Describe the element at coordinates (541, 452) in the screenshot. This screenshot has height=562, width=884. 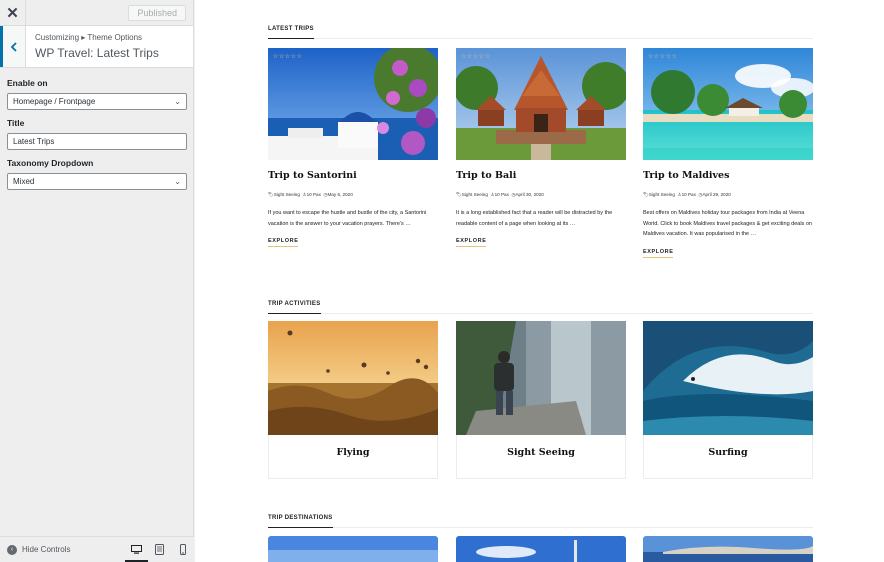
I see `activity-label: Sight Seeing` at that location.